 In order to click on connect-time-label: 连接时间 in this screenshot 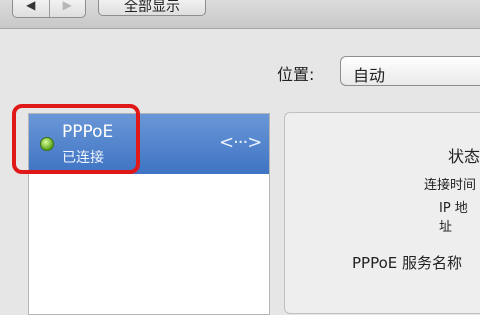, I will do `click(450, 185)`.